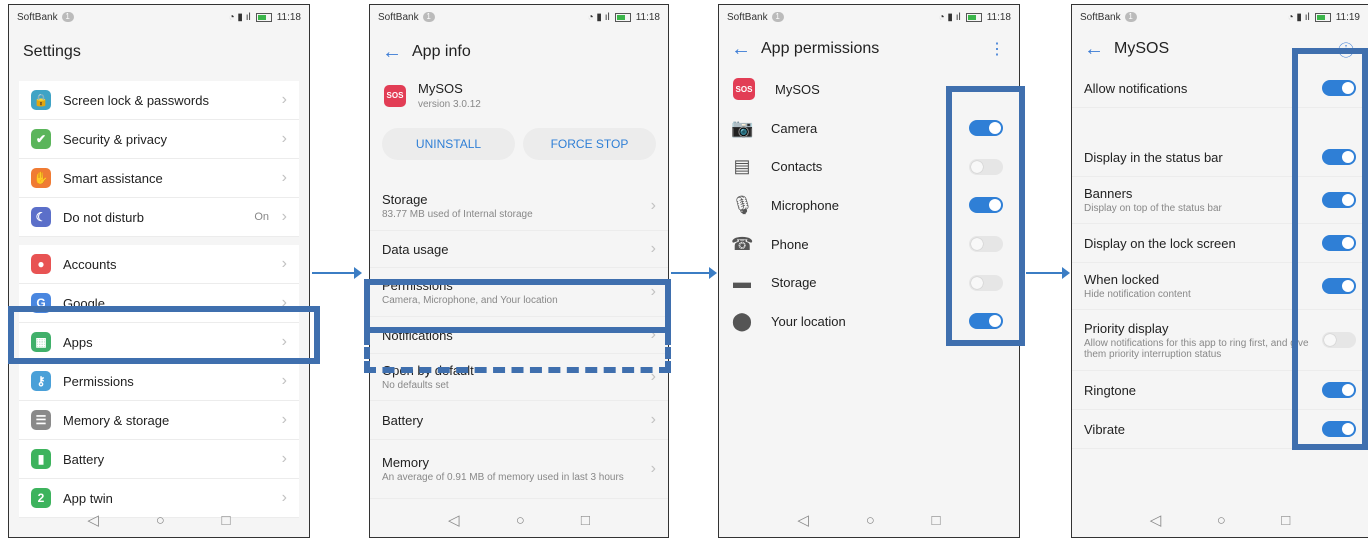  I want to click on memory-label: Memory, so click(405, 462).